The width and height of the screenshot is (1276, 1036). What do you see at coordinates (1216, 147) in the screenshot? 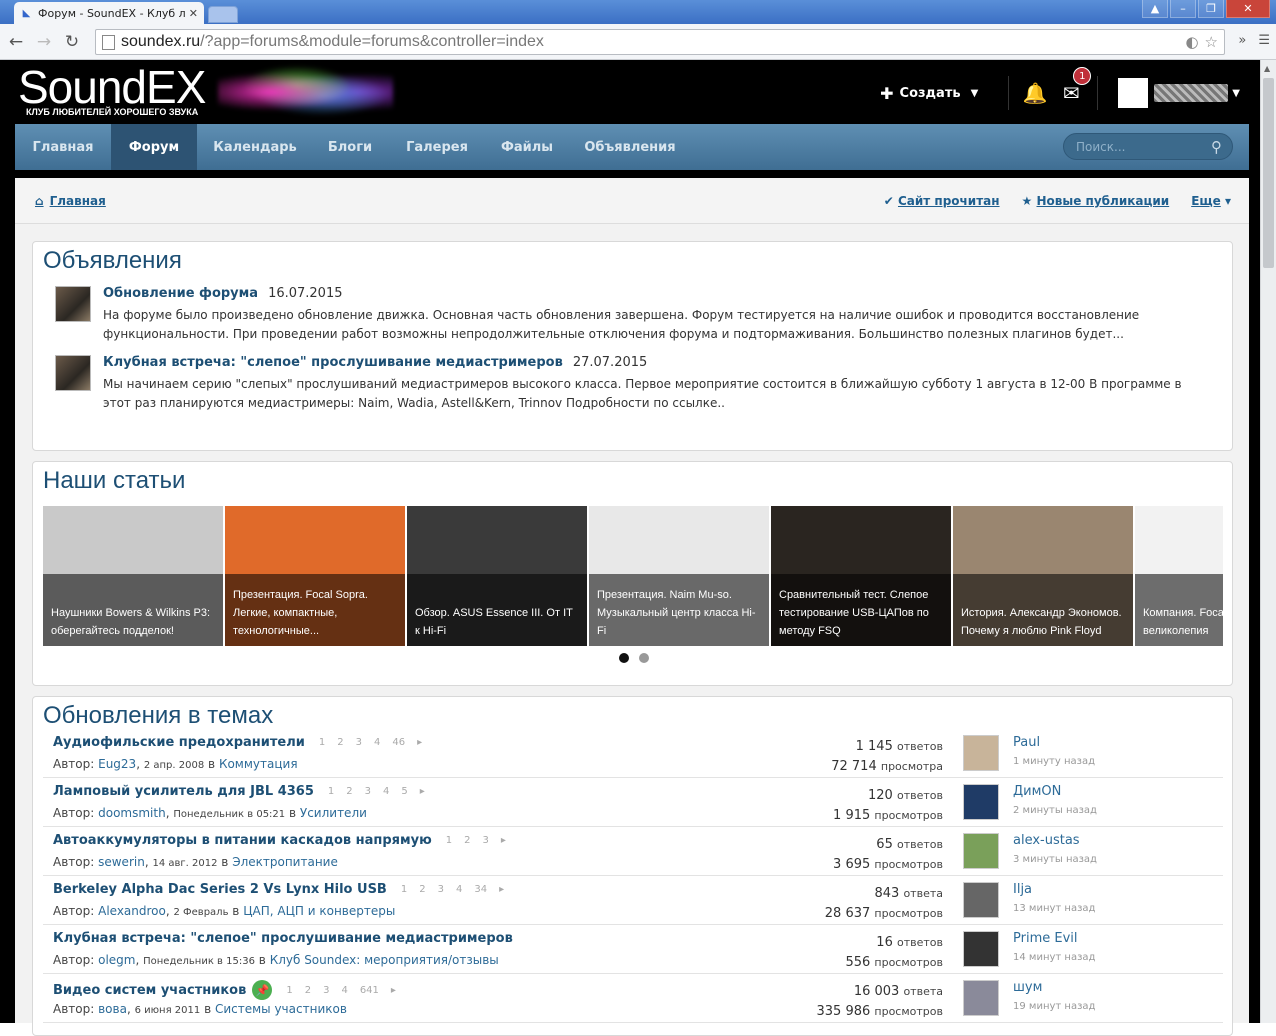
I see `search-icon: ⚲` at bounding box center [1216, 147].